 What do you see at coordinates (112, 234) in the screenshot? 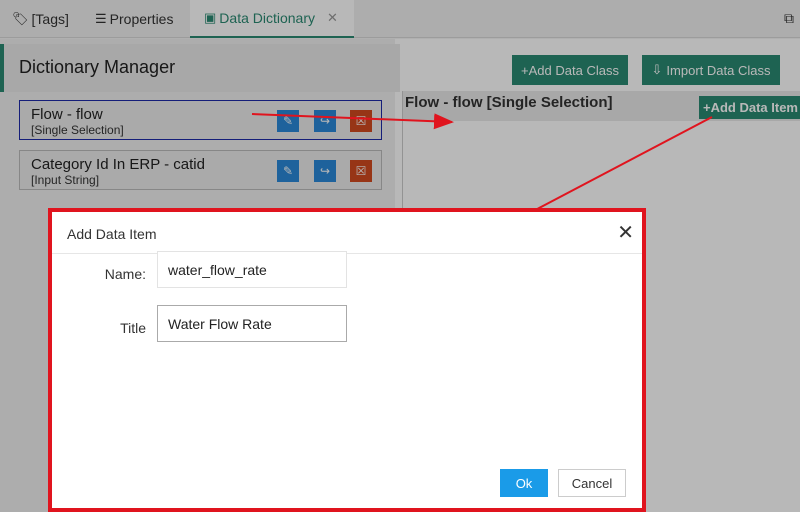
I see `dialog-title: Add Data Item` at bounding box center [112, 234].